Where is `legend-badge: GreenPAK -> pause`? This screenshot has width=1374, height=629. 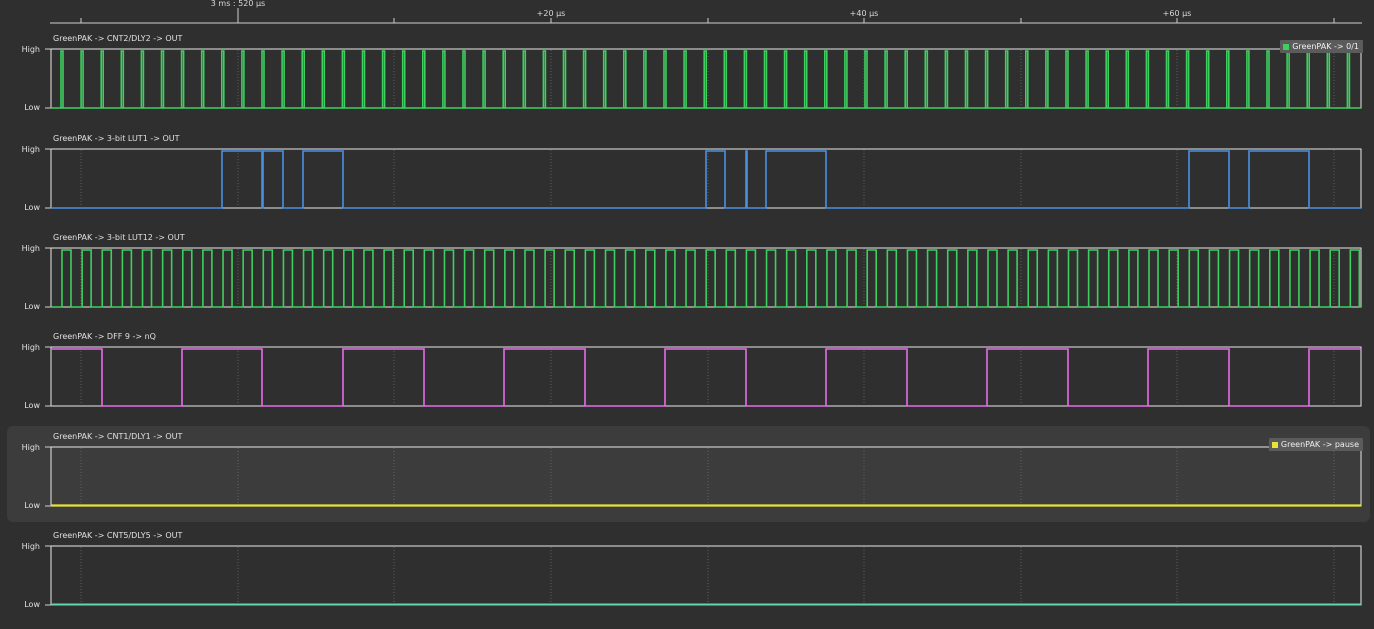
legend-badge: GreenPAK -> pause is located at coordinates (1315, 444).